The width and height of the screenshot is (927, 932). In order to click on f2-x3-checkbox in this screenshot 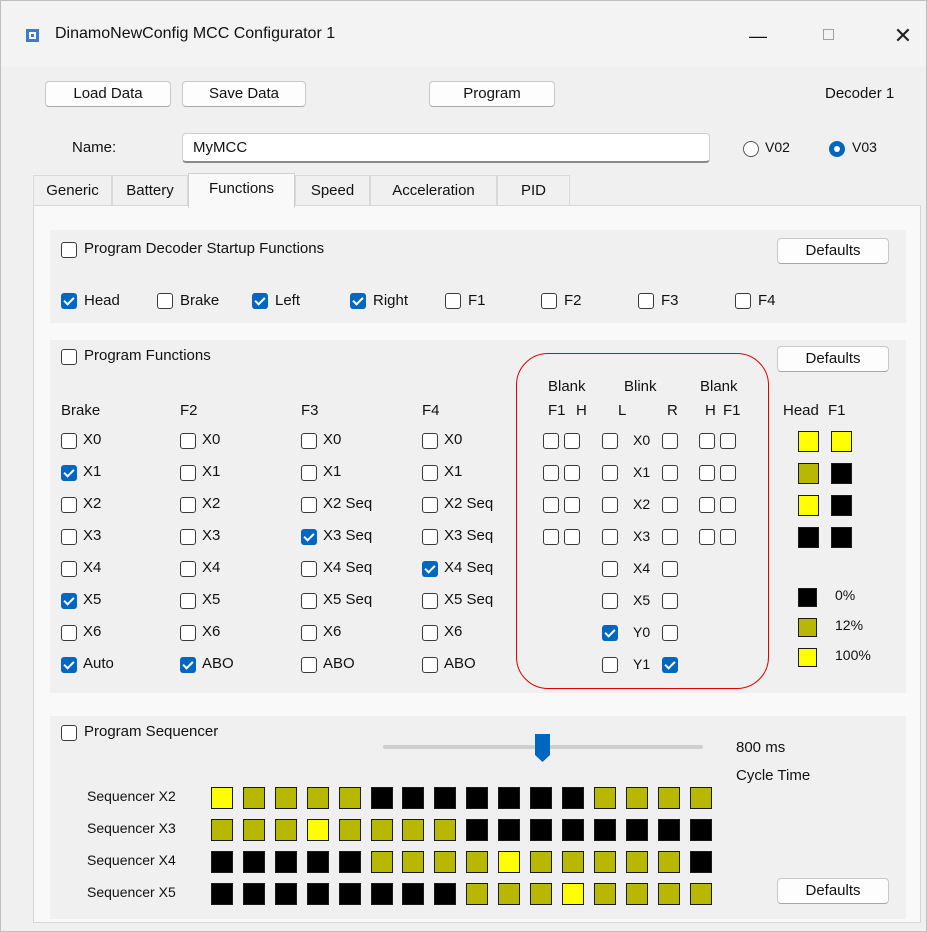, I will do `click(188, 537)`.